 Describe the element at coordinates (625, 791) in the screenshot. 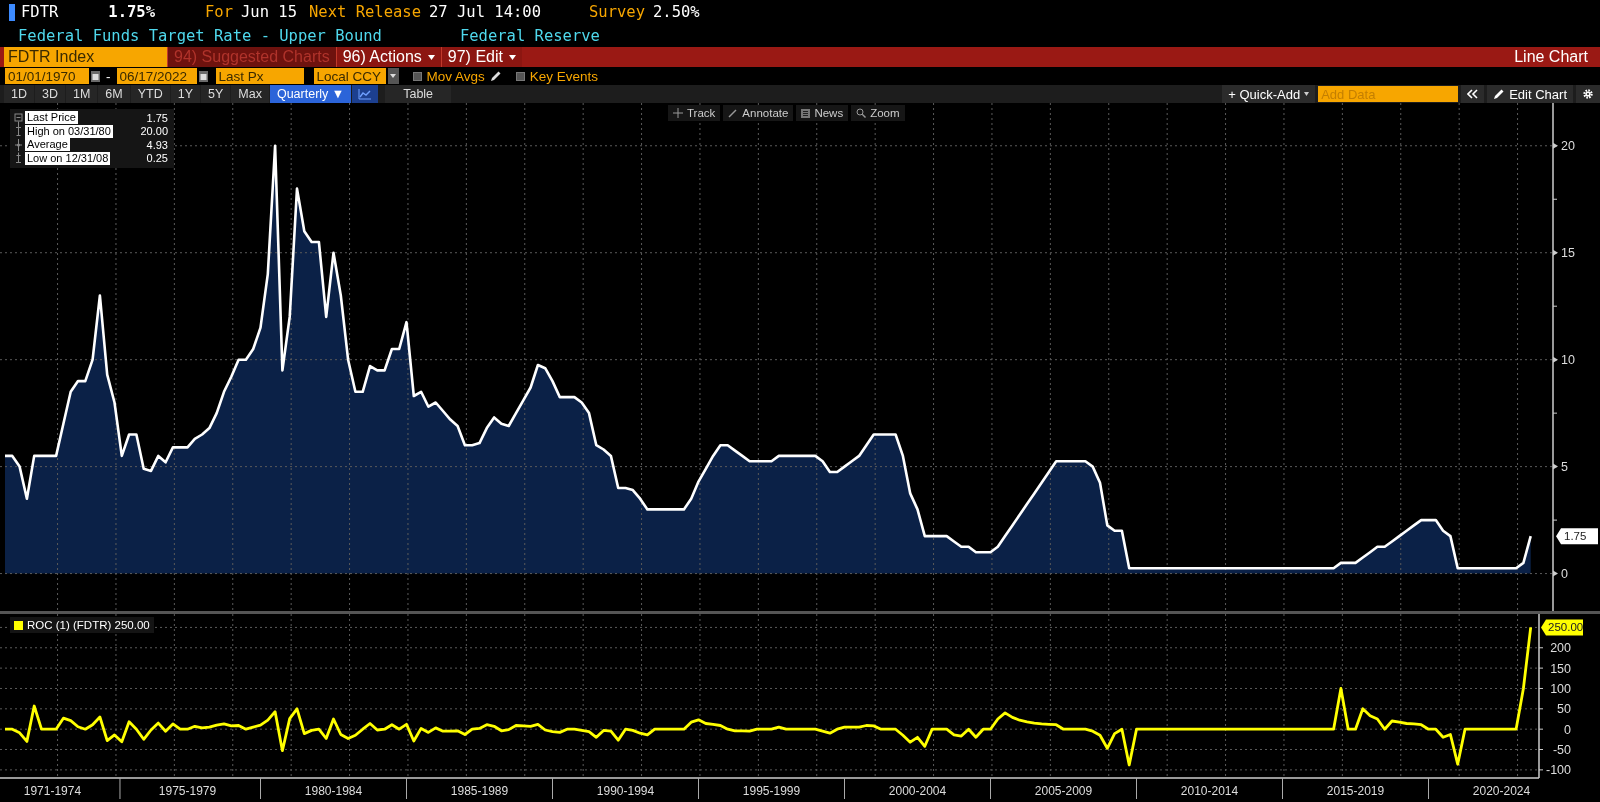

I see `axis-label: 1990-1994` at that location.